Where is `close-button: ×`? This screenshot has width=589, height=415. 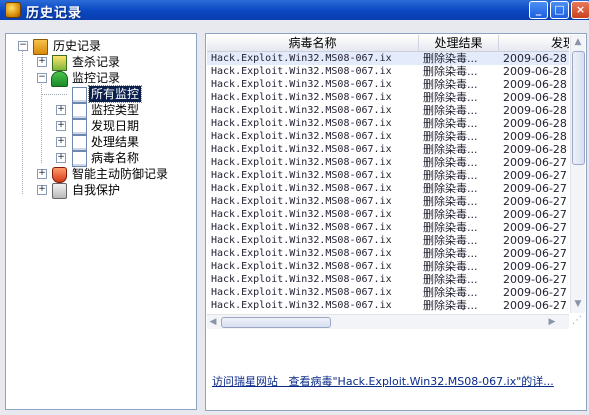
close-button: × is located at coordinates (580, 10).